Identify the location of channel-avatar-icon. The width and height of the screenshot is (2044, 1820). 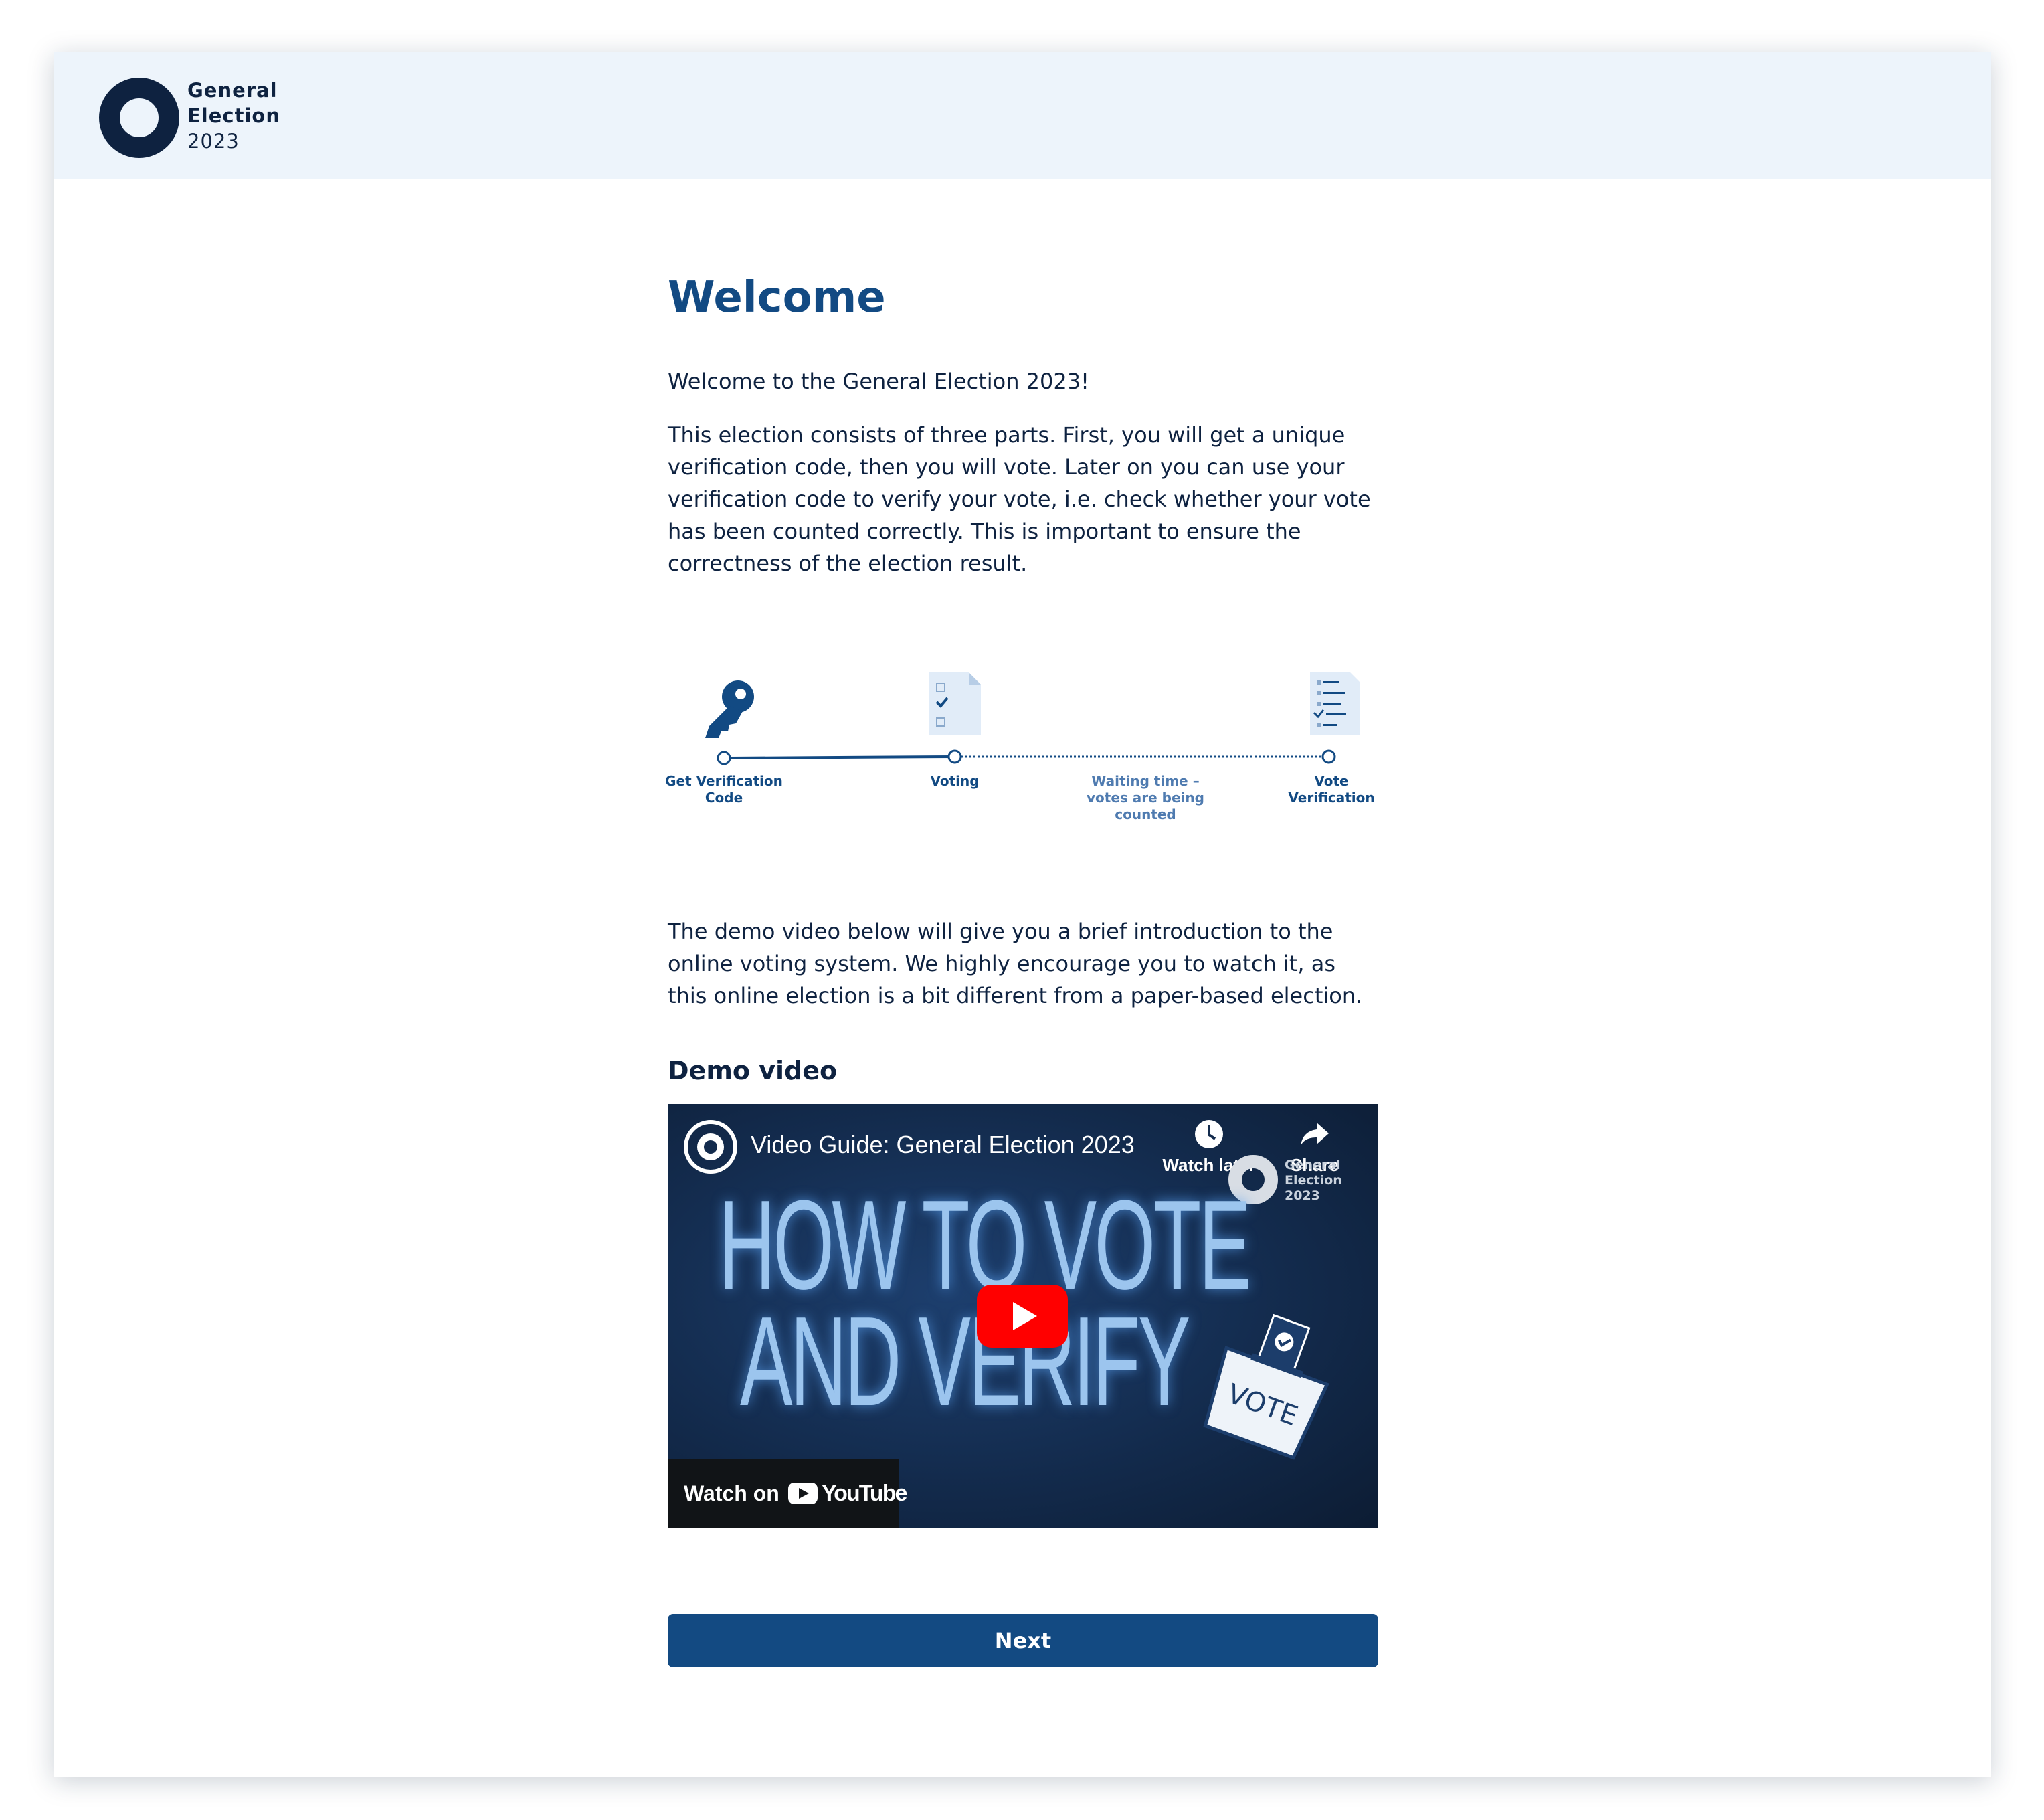
(710, 1147).